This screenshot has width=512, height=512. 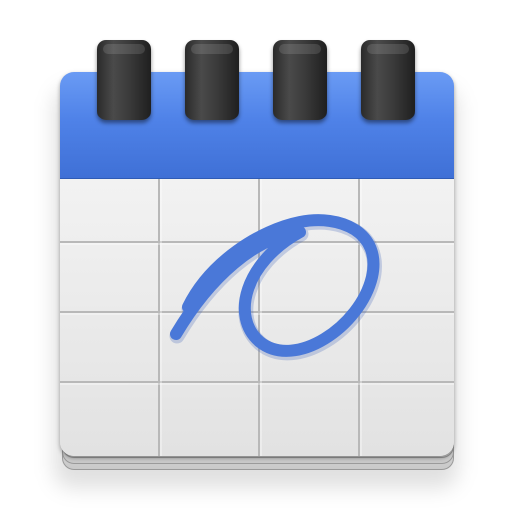 What do you see at coordinates (275, 287) in the screenshot?
I see `scribble-mark-icon` at bounding box center [275, 287].